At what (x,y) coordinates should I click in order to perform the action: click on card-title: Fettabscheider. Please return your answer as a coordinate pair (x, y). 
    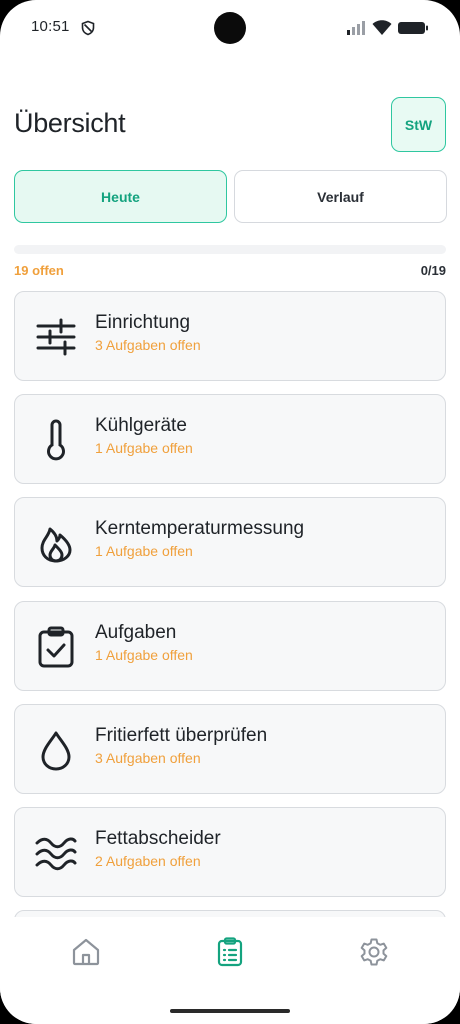
    Looking at the image, I should click on (158, 838).